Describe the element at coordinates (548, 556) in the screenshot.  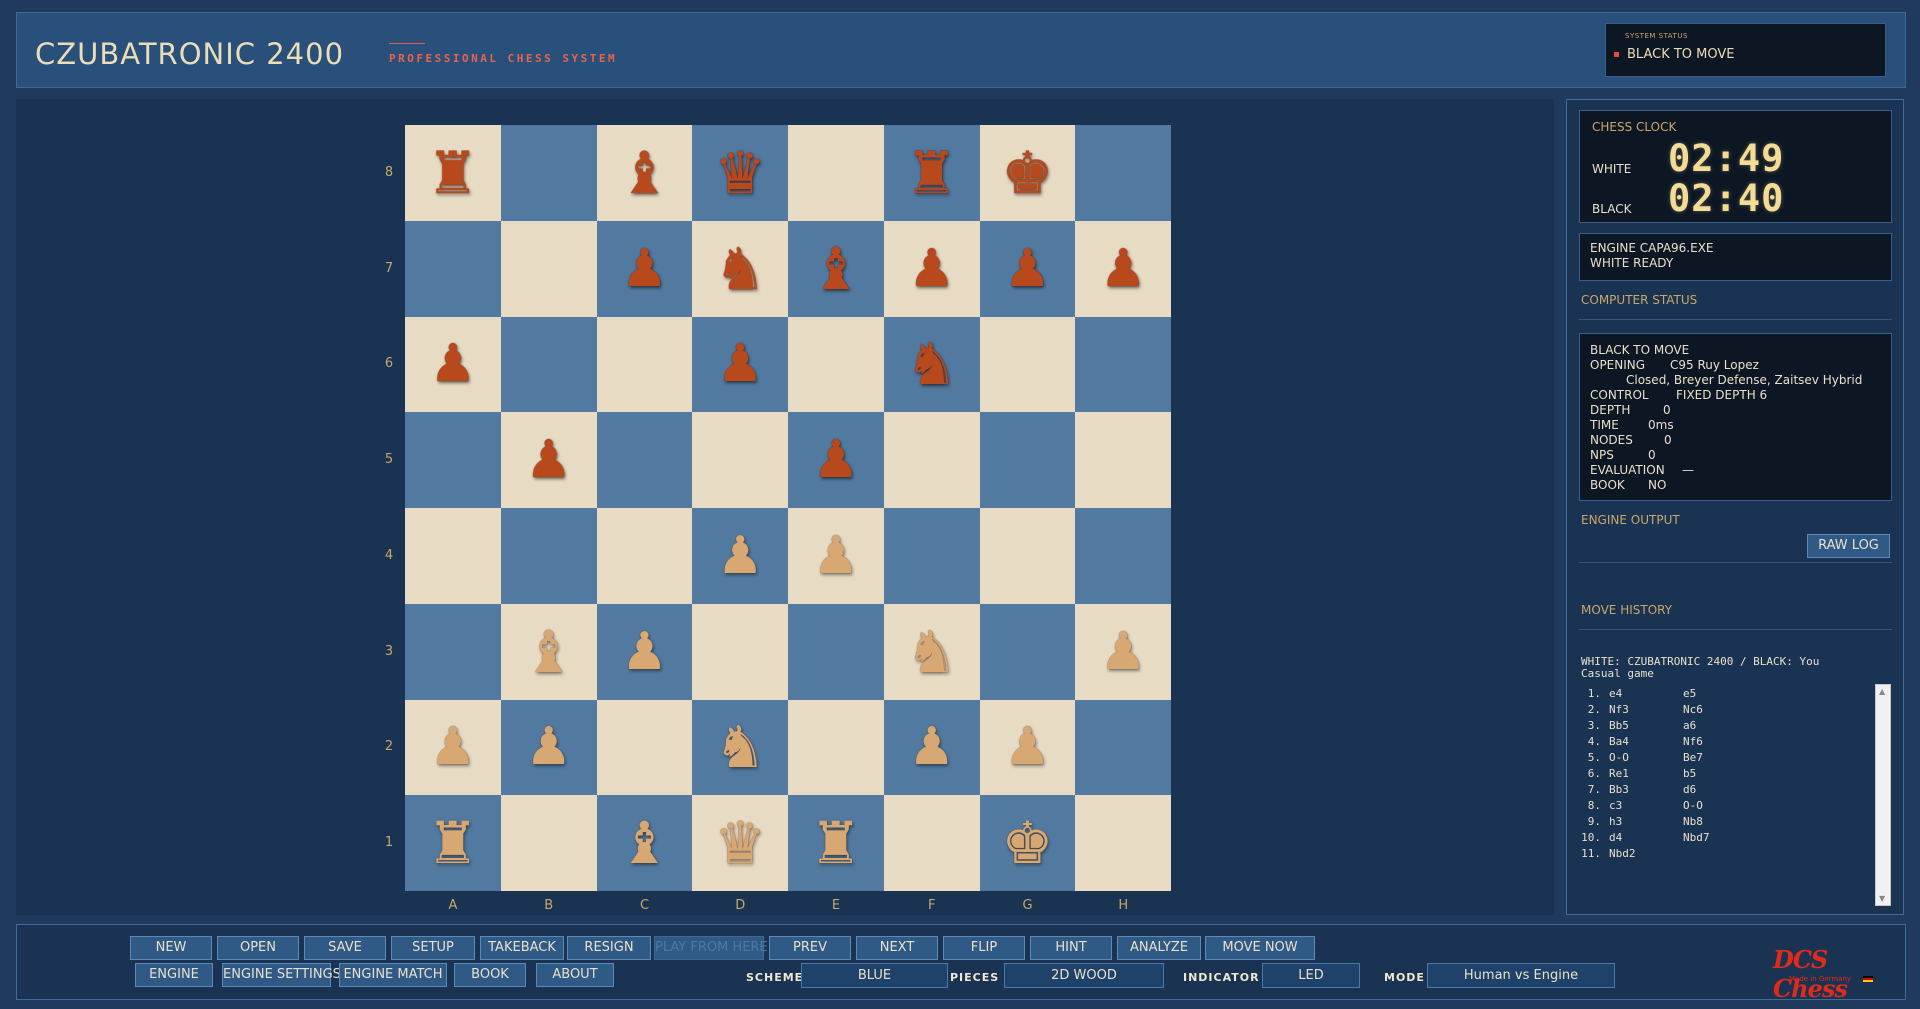
I see `square-b4` at that location.